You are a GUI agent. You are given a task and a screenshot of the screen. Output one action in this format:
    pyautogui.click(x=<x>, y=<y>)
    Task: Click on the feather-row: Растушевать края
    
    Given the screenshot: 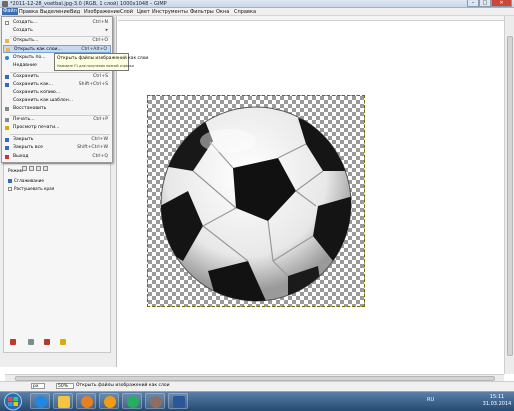 What is the action you would take?
    pyautogui.click(x=31, y=188)
    